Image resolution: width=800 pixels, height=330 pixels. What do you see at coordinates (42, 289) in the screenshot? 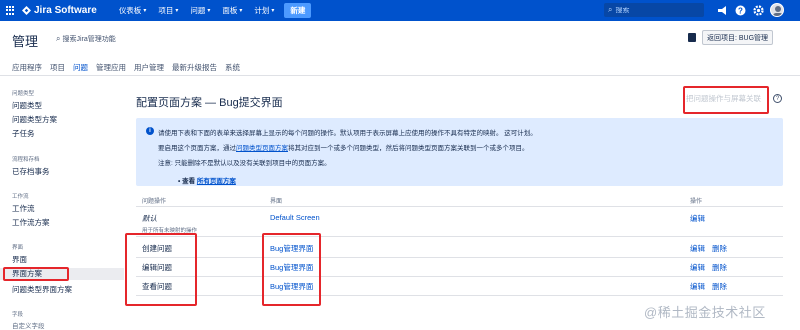
I see `sidebar-item-issue-type-screen-schemes: 问题类型界面方案` at bounding box center [42, 289].